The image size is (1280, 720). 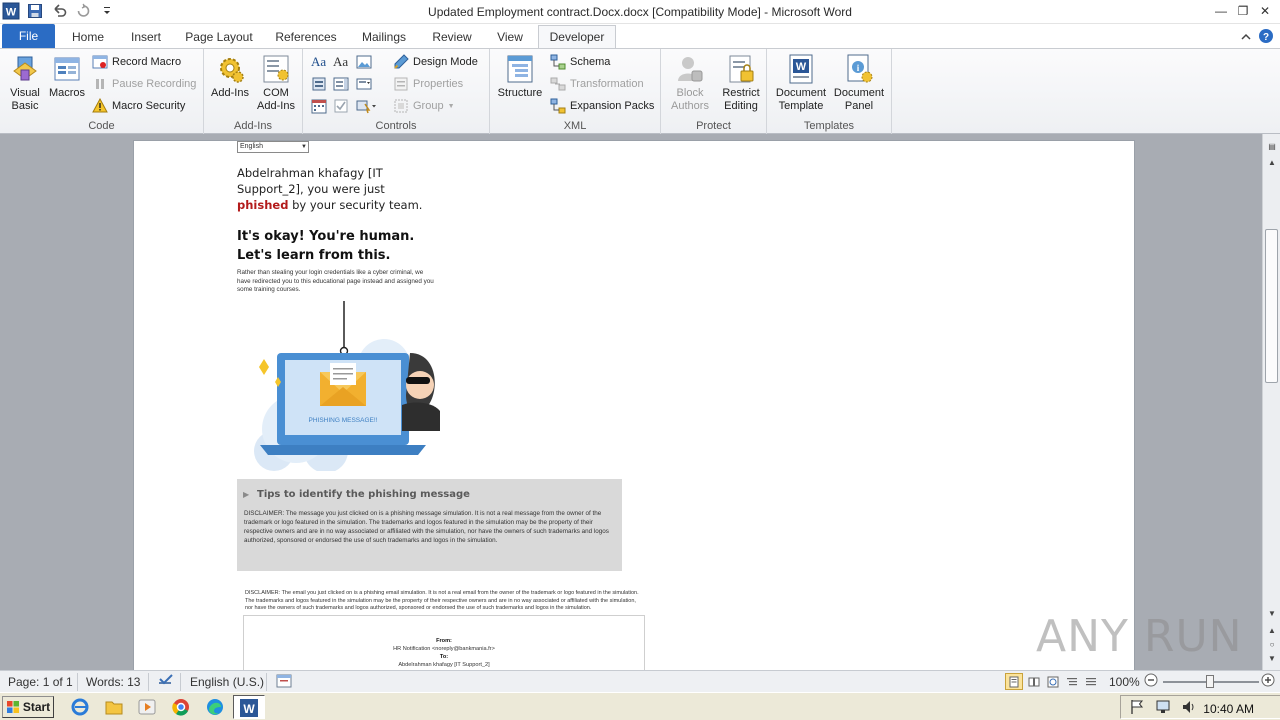 I want to click on structure-button: Structure, so click(x=520, y=76).